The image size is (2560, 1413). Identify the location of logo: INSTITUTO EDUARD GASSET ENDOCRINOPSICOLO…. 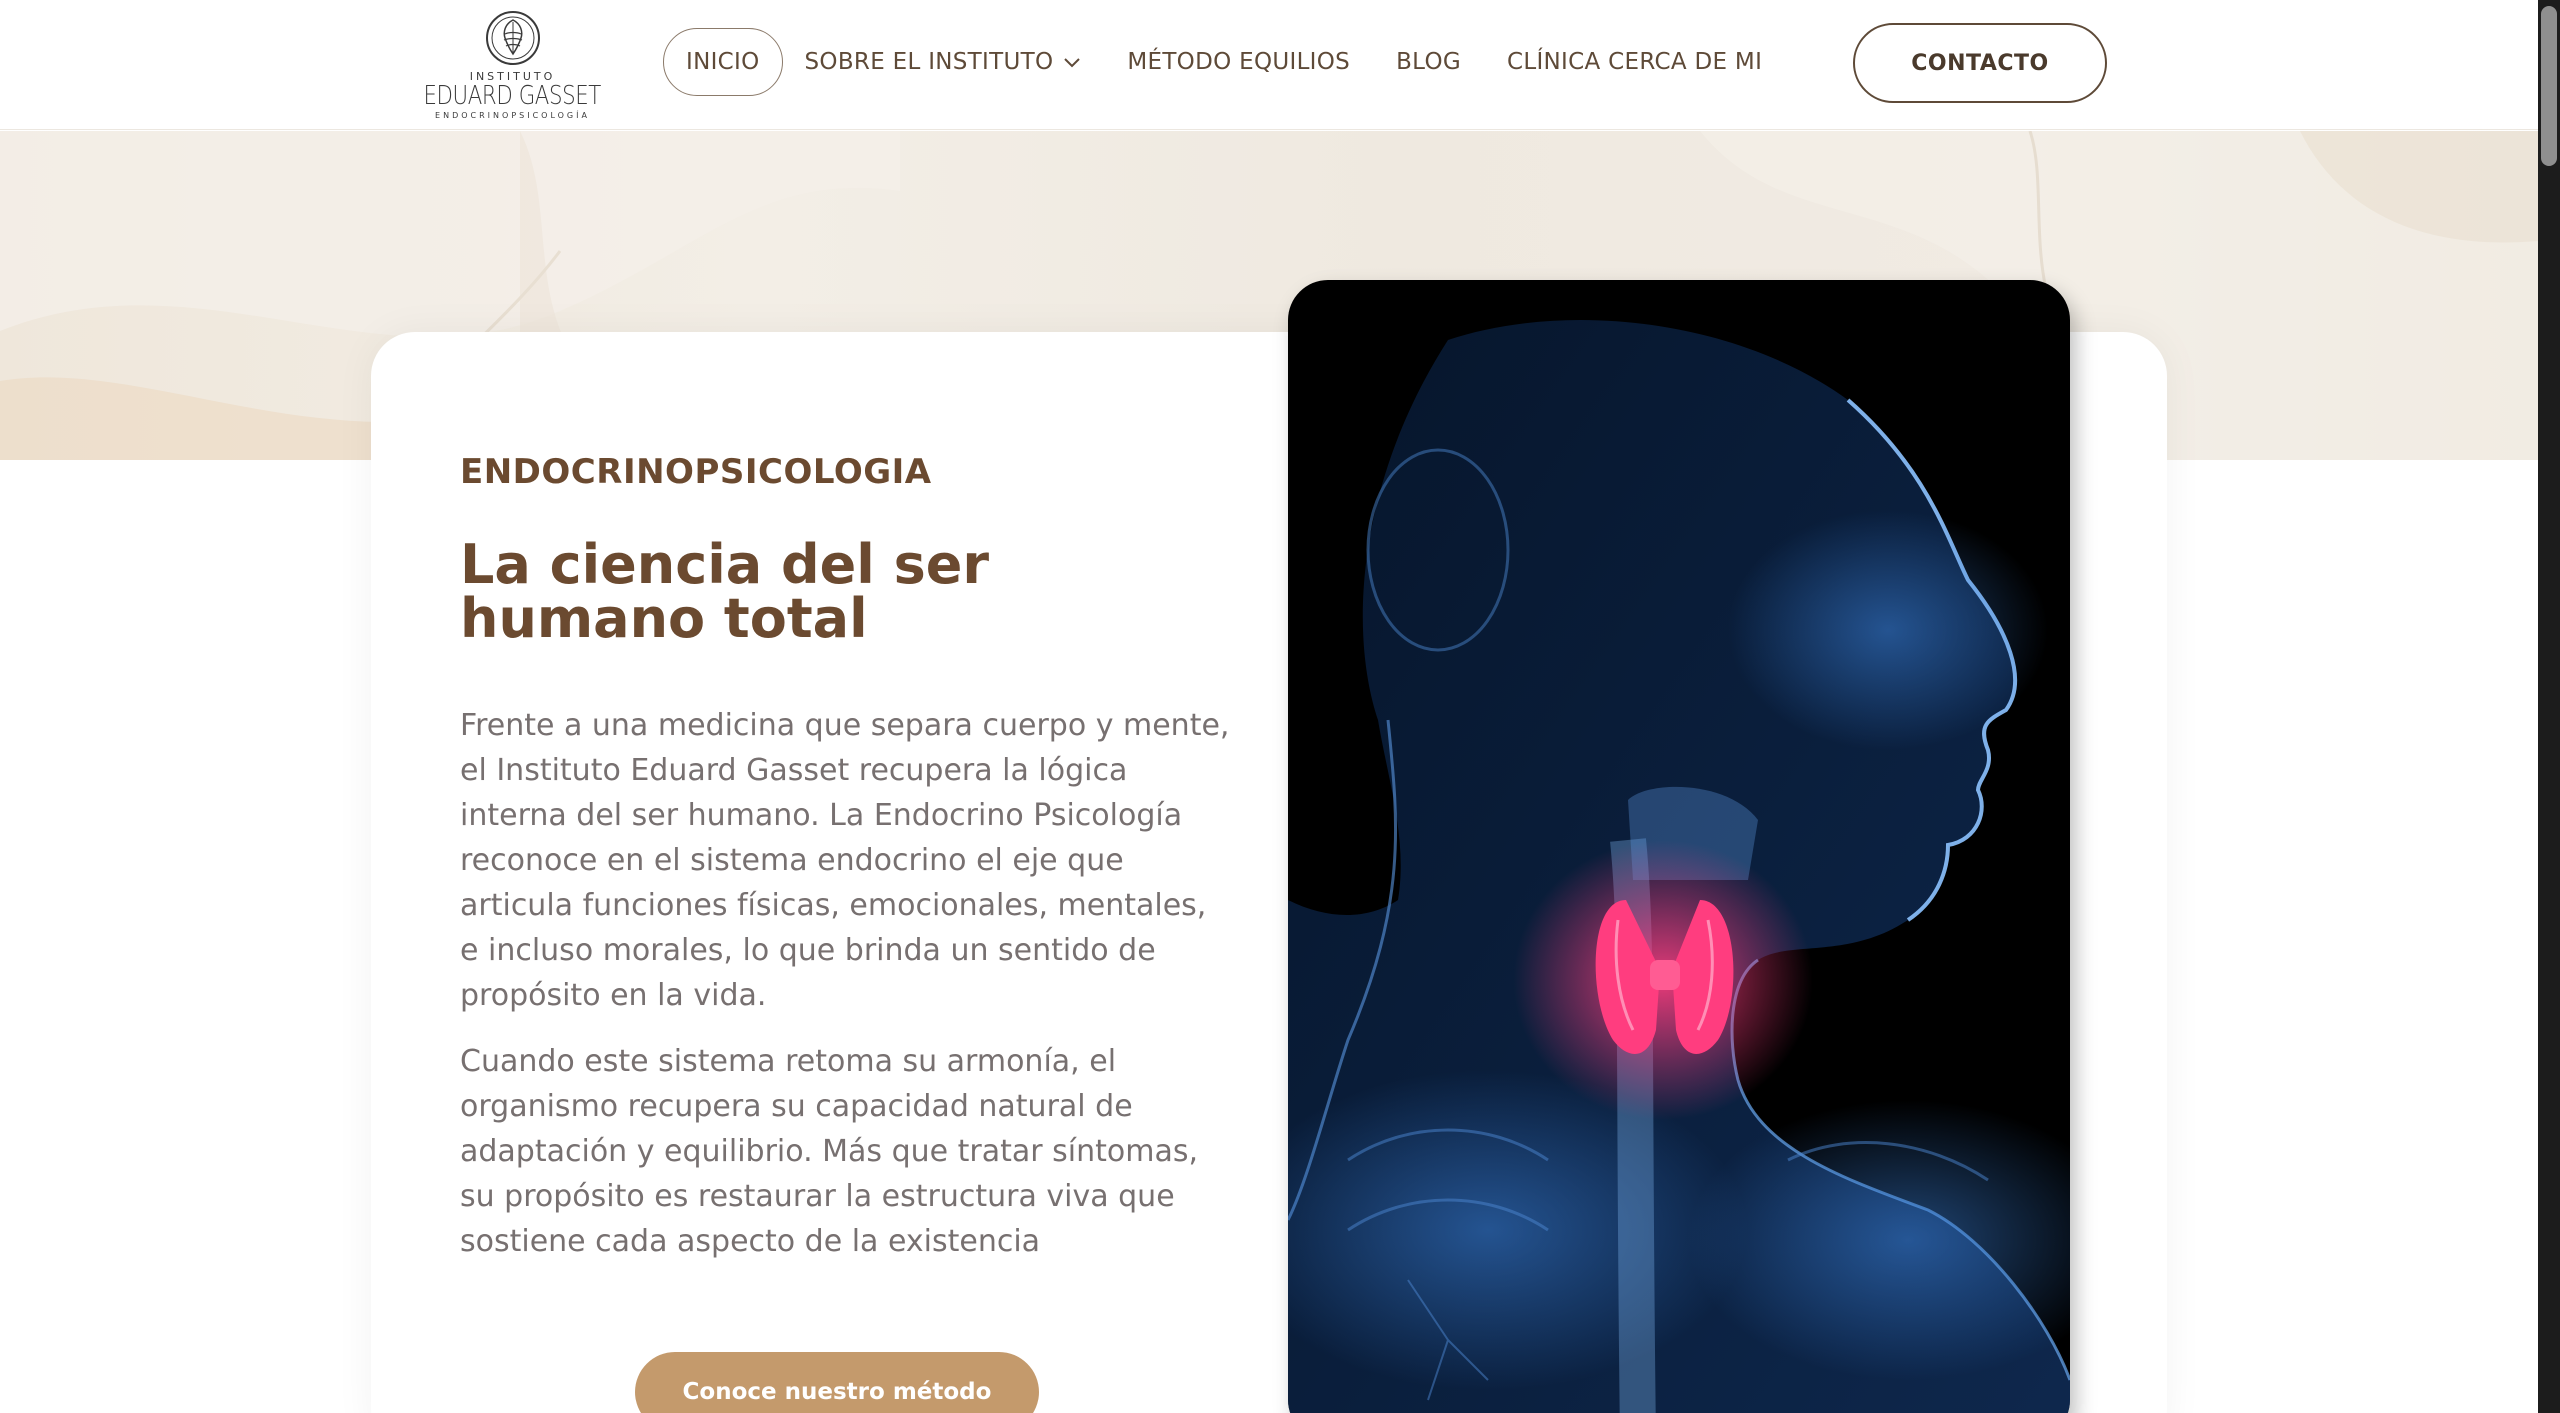
(512, 64).